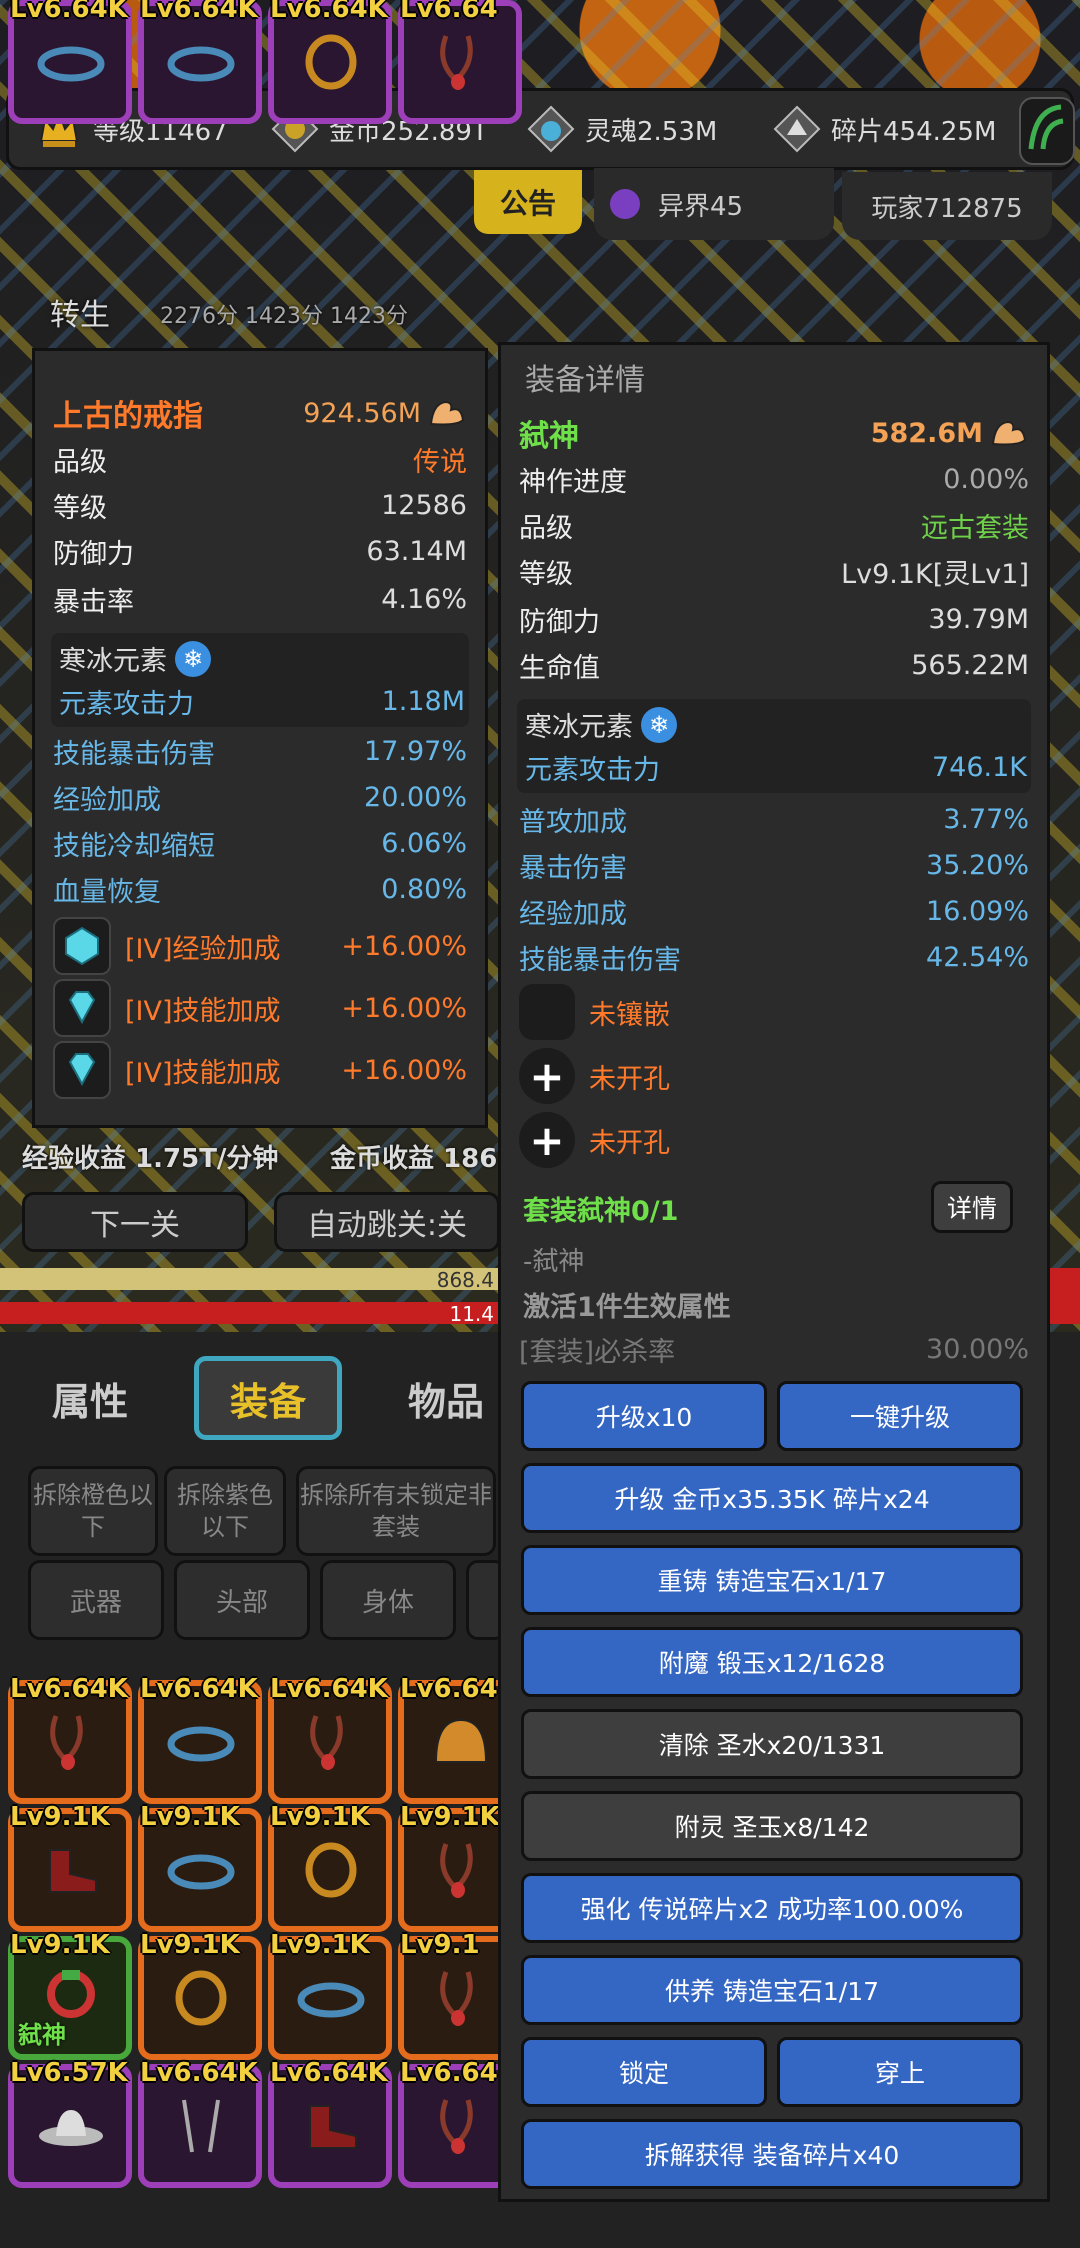 This screenshot has width=1080, height=2248. Describe the element at coordinates (446, 1398) in the screenshot. I see `tab-items: 物品` at that location.